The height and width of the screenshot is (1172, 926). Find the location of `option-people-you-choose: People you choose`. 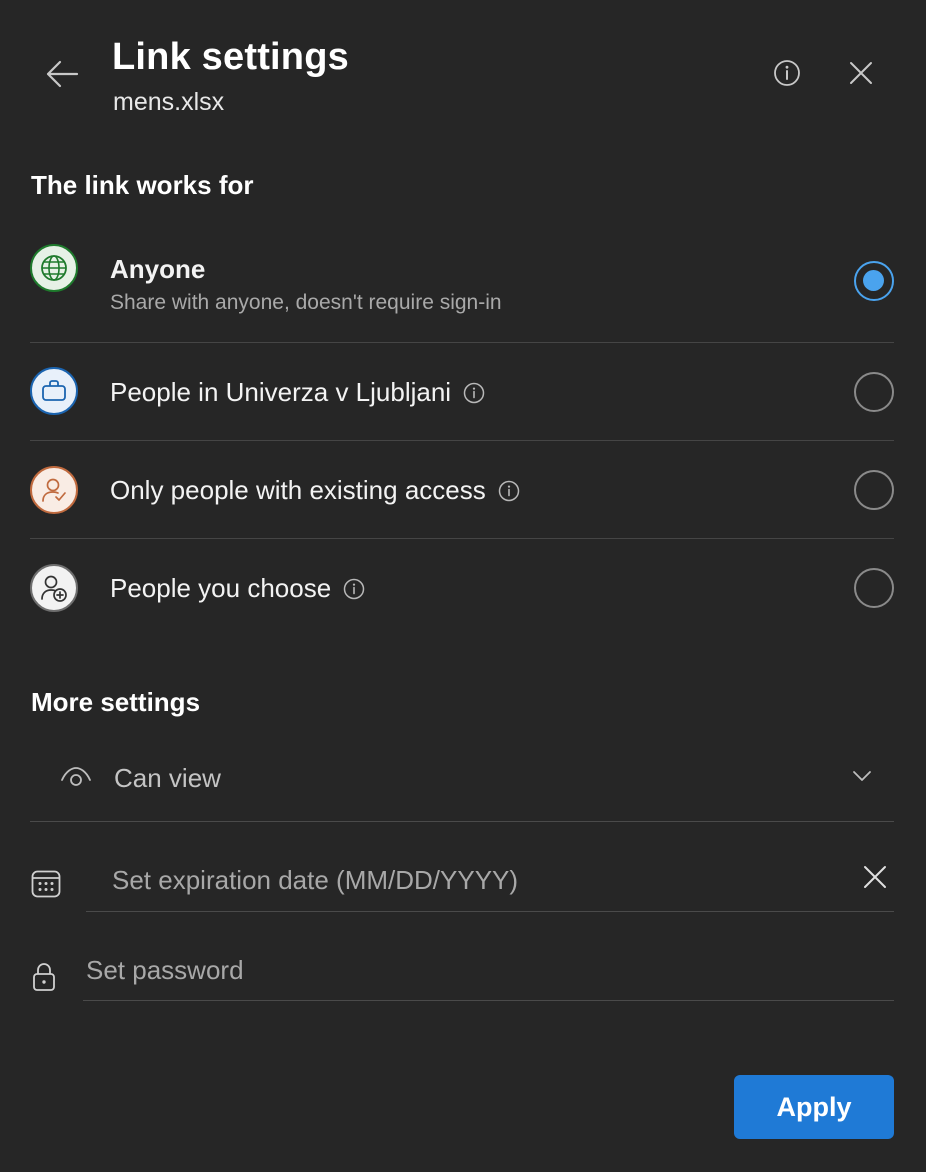

option-people-you-choose: People you choose is located at coordinates (462, 587).